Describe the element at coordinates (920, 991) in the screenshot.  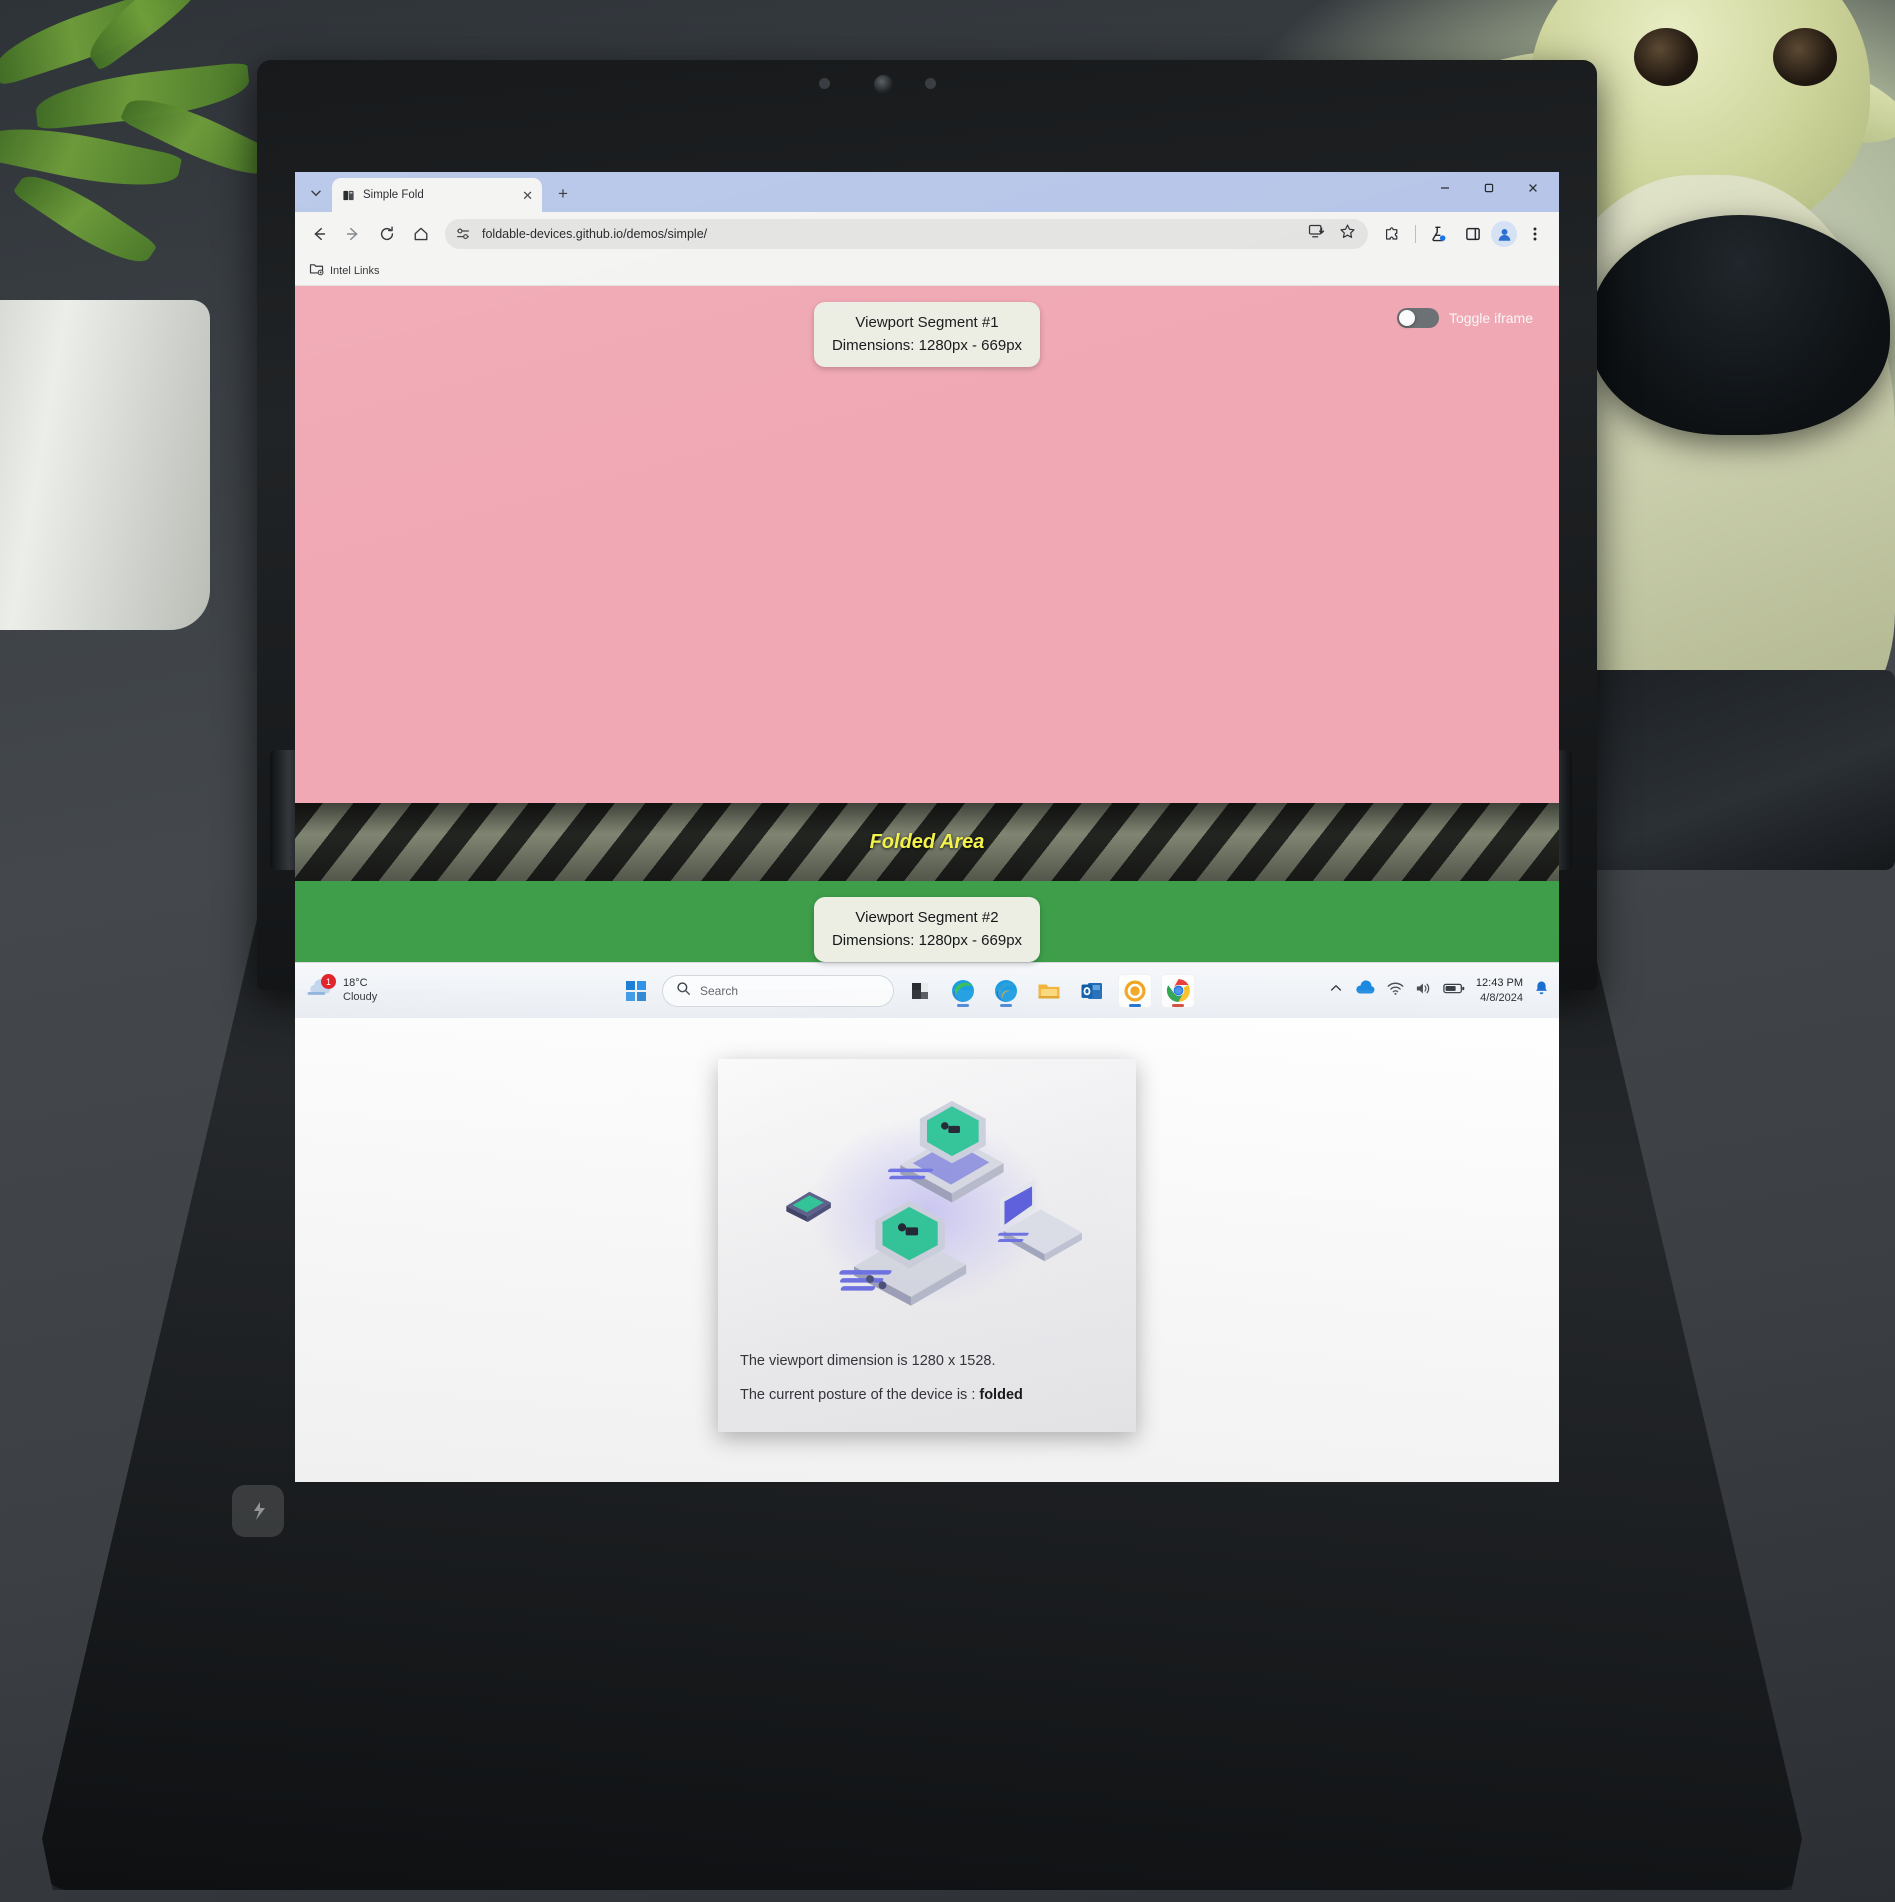
I see `taskbar-app-file-explorer-dark` at that location.